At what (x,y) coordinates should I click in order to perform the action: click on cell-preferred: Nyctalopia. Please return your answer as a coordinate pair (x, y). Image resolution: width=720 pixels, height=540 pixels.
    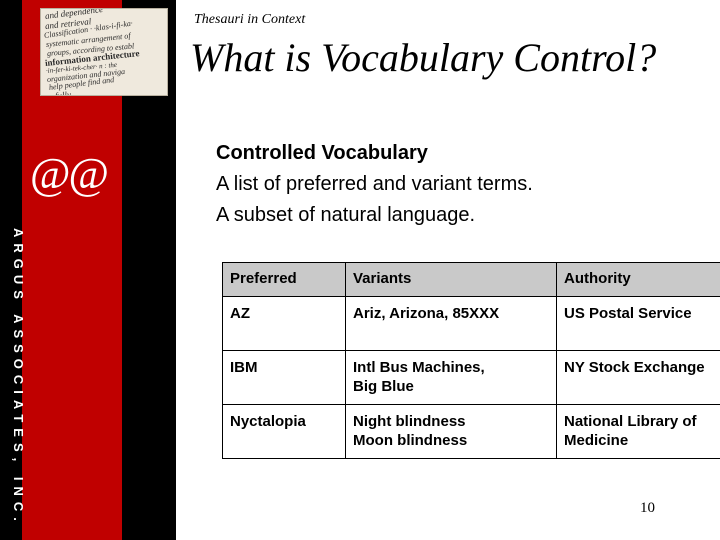
    Looking at the image, I should click on (284, 431).